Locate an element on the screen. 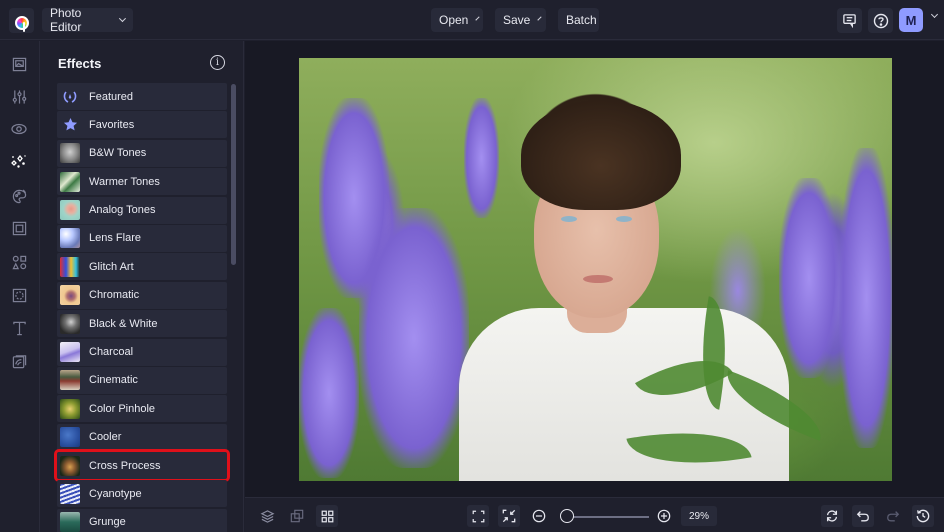 The width and height of the screenshot is (944, 532). effect-item-label: Chromatic is located at coordinates (114, 295).